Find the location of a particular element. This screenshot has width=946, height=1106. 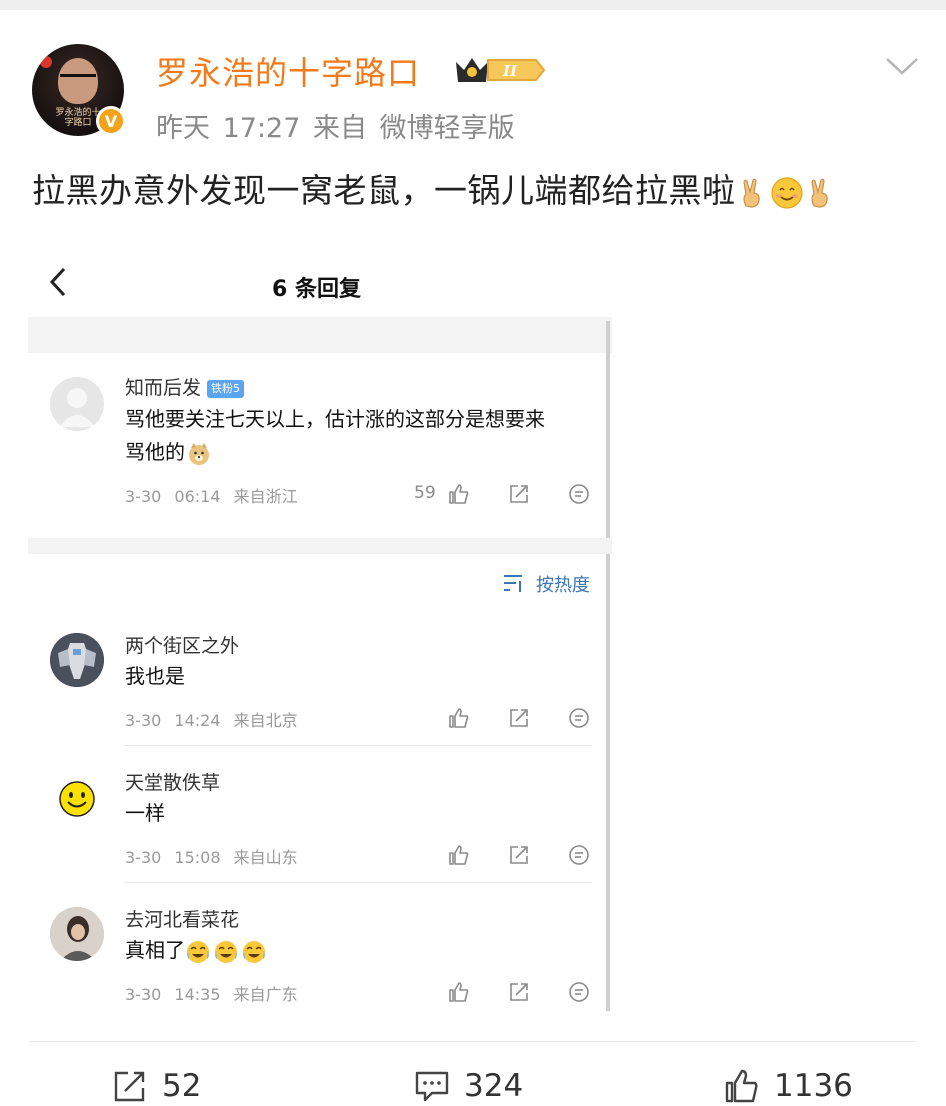

post-time: 昨天 17:27 is located at coordinates (228, 128).